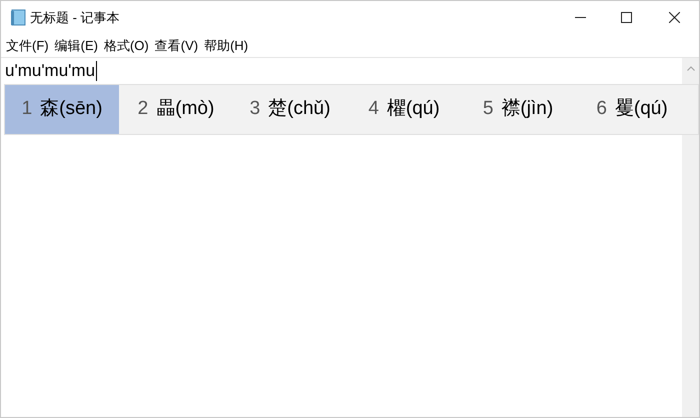 The width and height of the screenshot is (700, 418). Describe the element at coordinates (27, 46) in the screenshot. I see `menu-item: 文件(F)` at that location.